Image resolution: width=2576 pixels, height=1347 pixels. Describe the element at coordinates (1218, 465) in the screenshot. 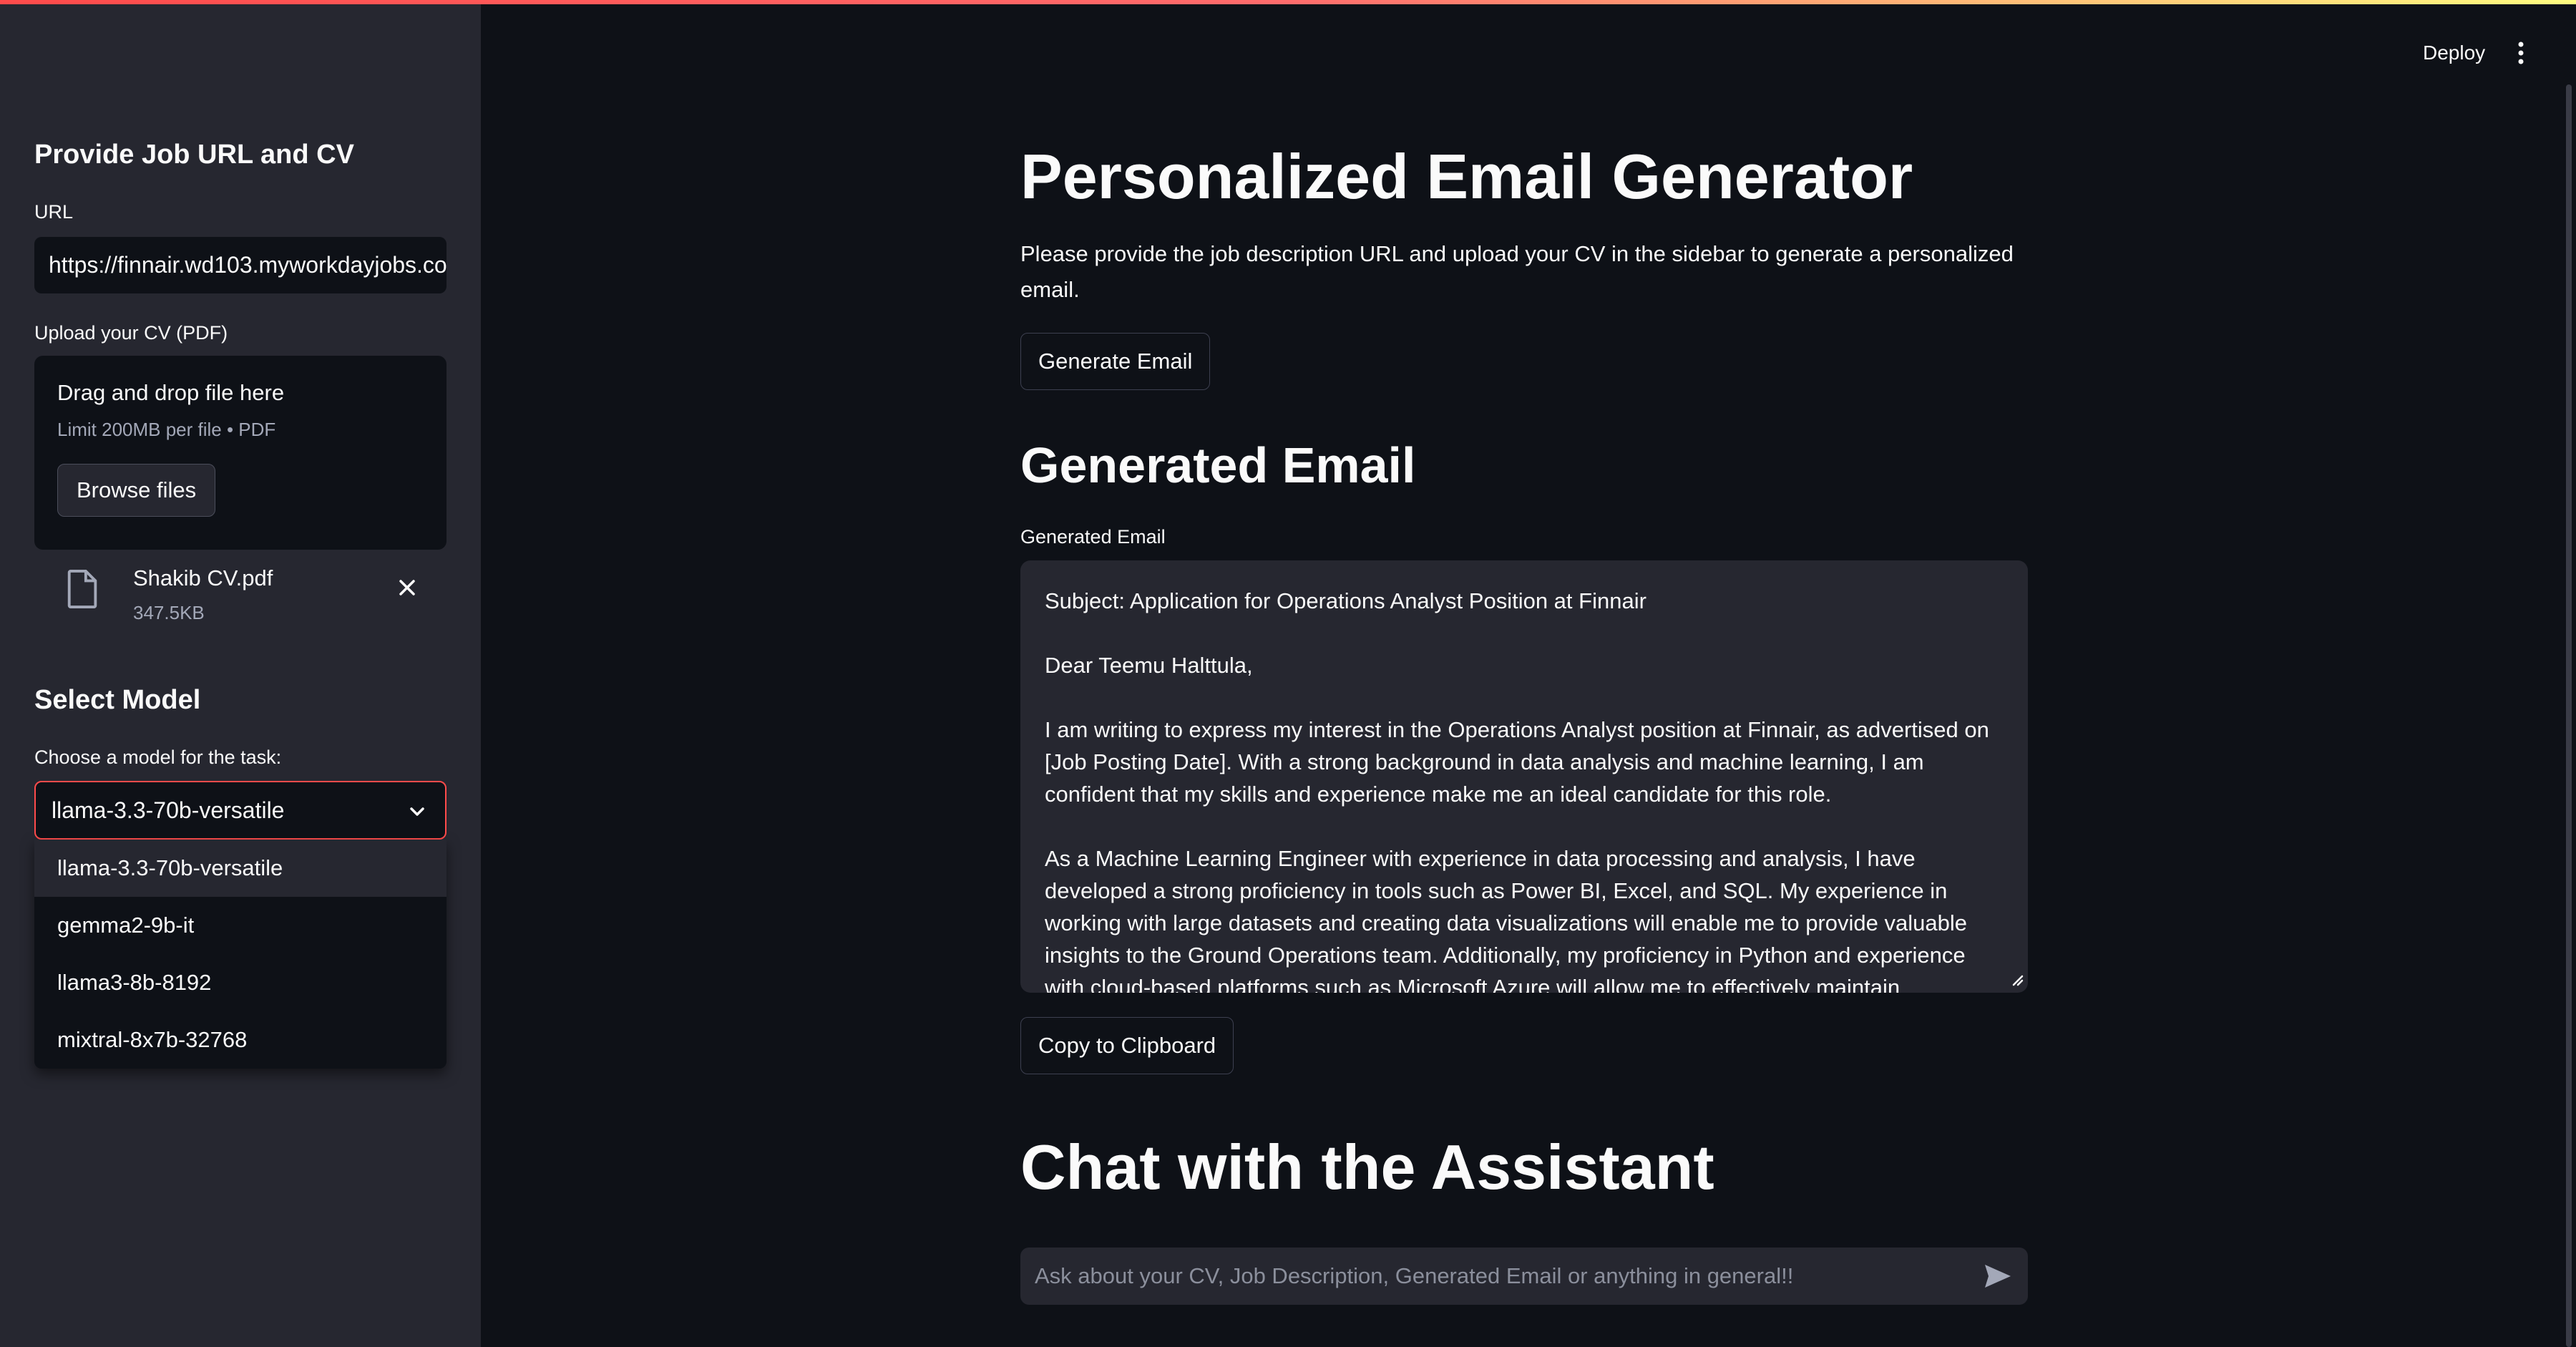

I see `generated-email-heading: Generated Email` at that location.